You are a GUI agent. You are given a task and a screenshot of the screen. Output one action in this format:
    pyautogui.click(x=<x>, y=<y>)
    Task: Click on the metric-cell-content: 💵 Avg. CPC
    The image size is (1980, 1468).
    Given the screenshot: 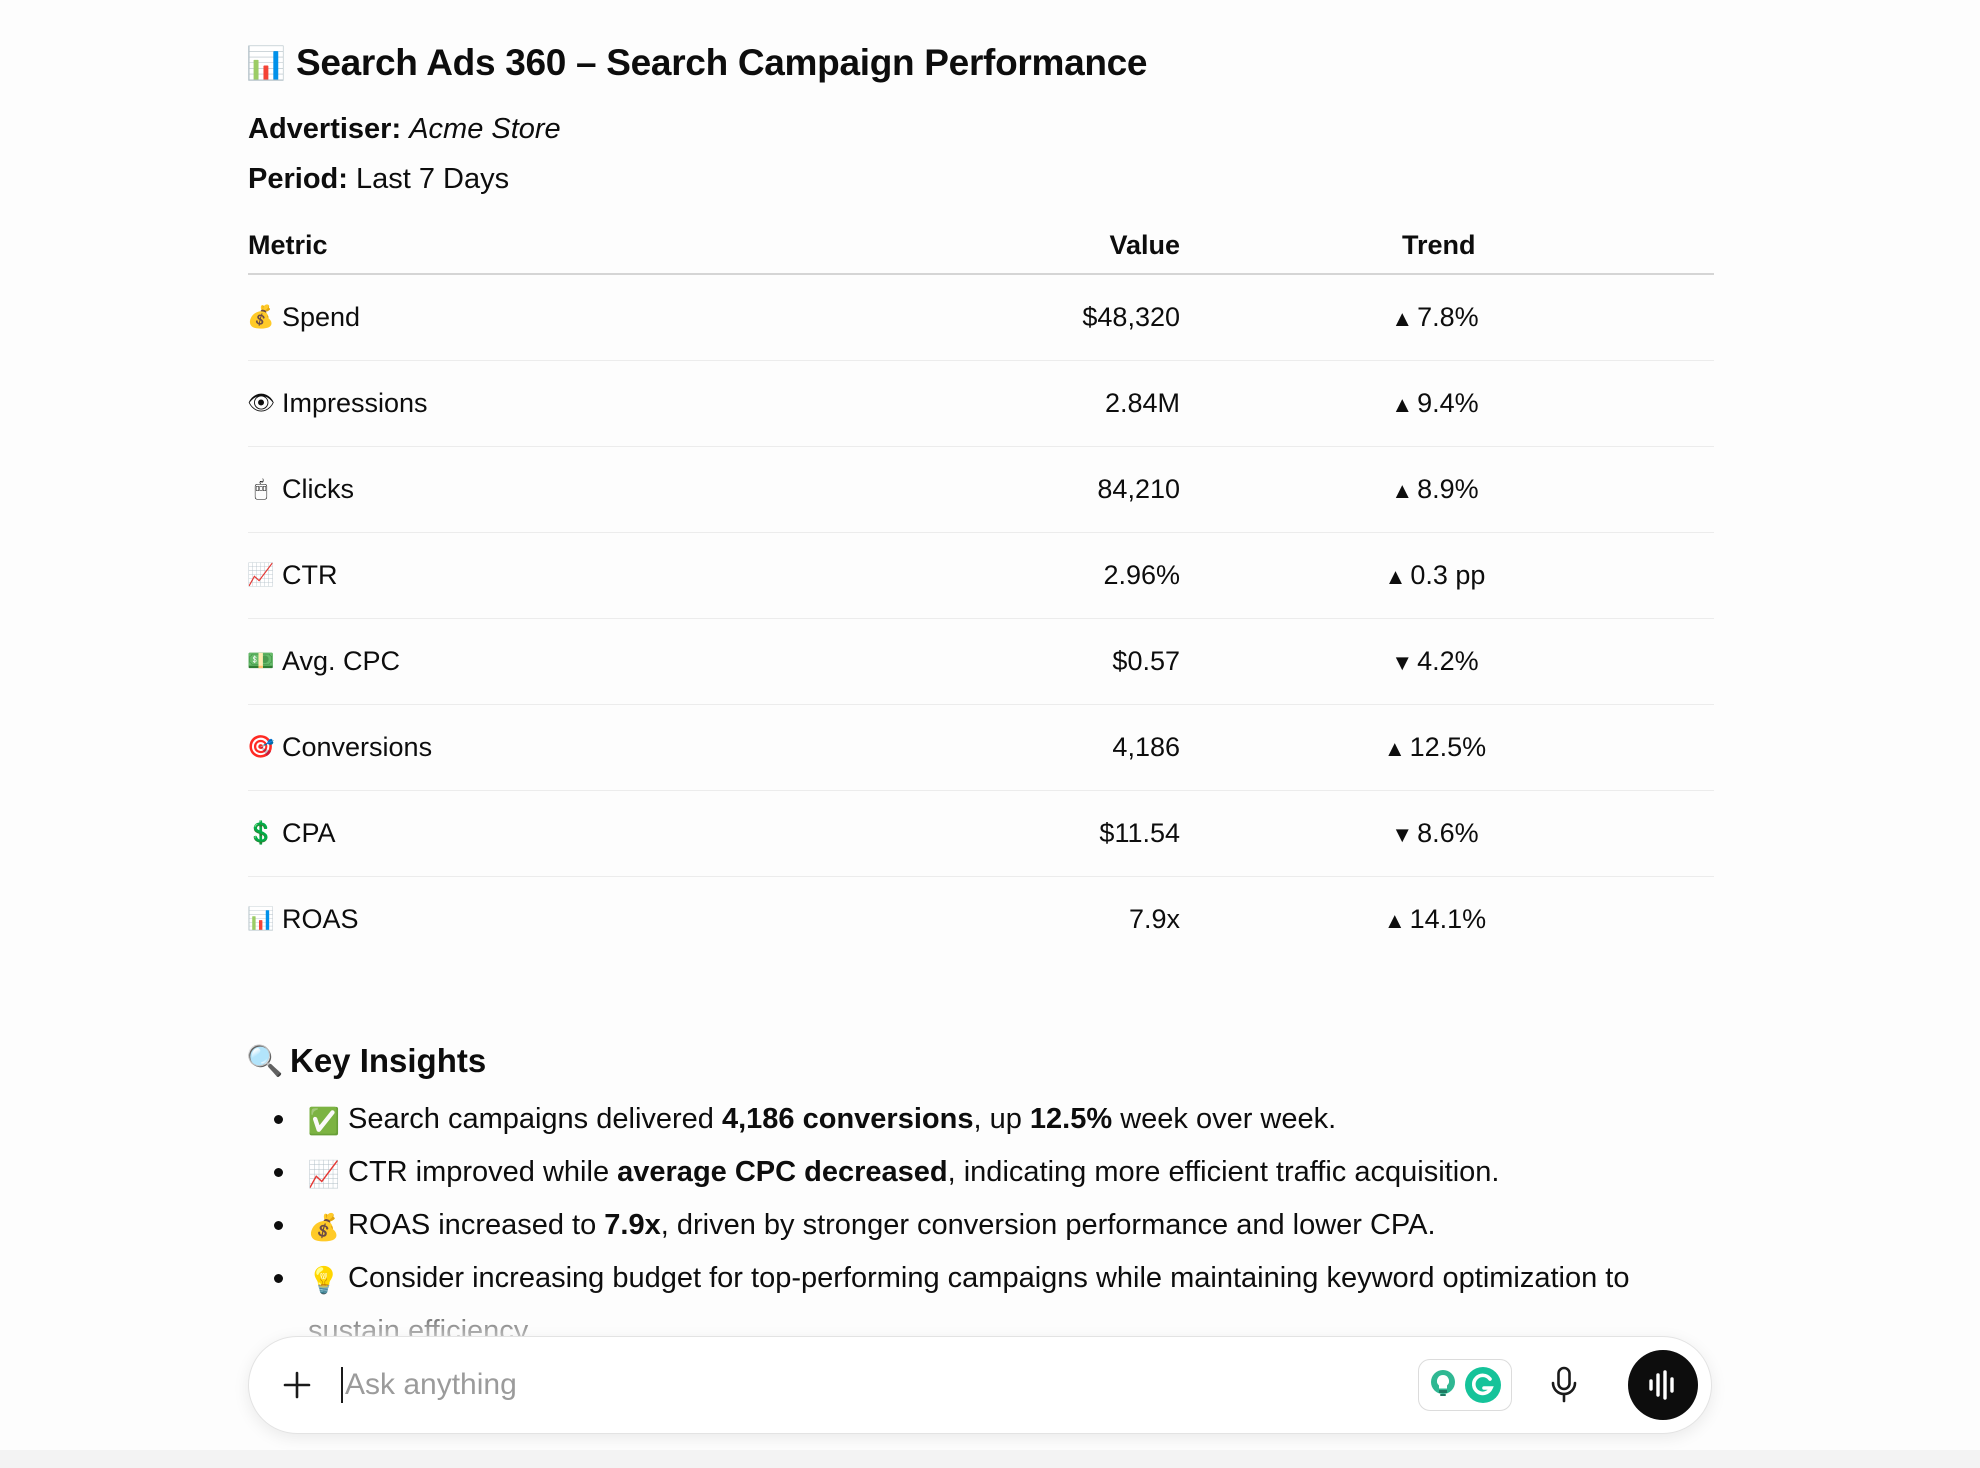 What is the action you would take?
    pyautogui.click(x=597, y=661)
    